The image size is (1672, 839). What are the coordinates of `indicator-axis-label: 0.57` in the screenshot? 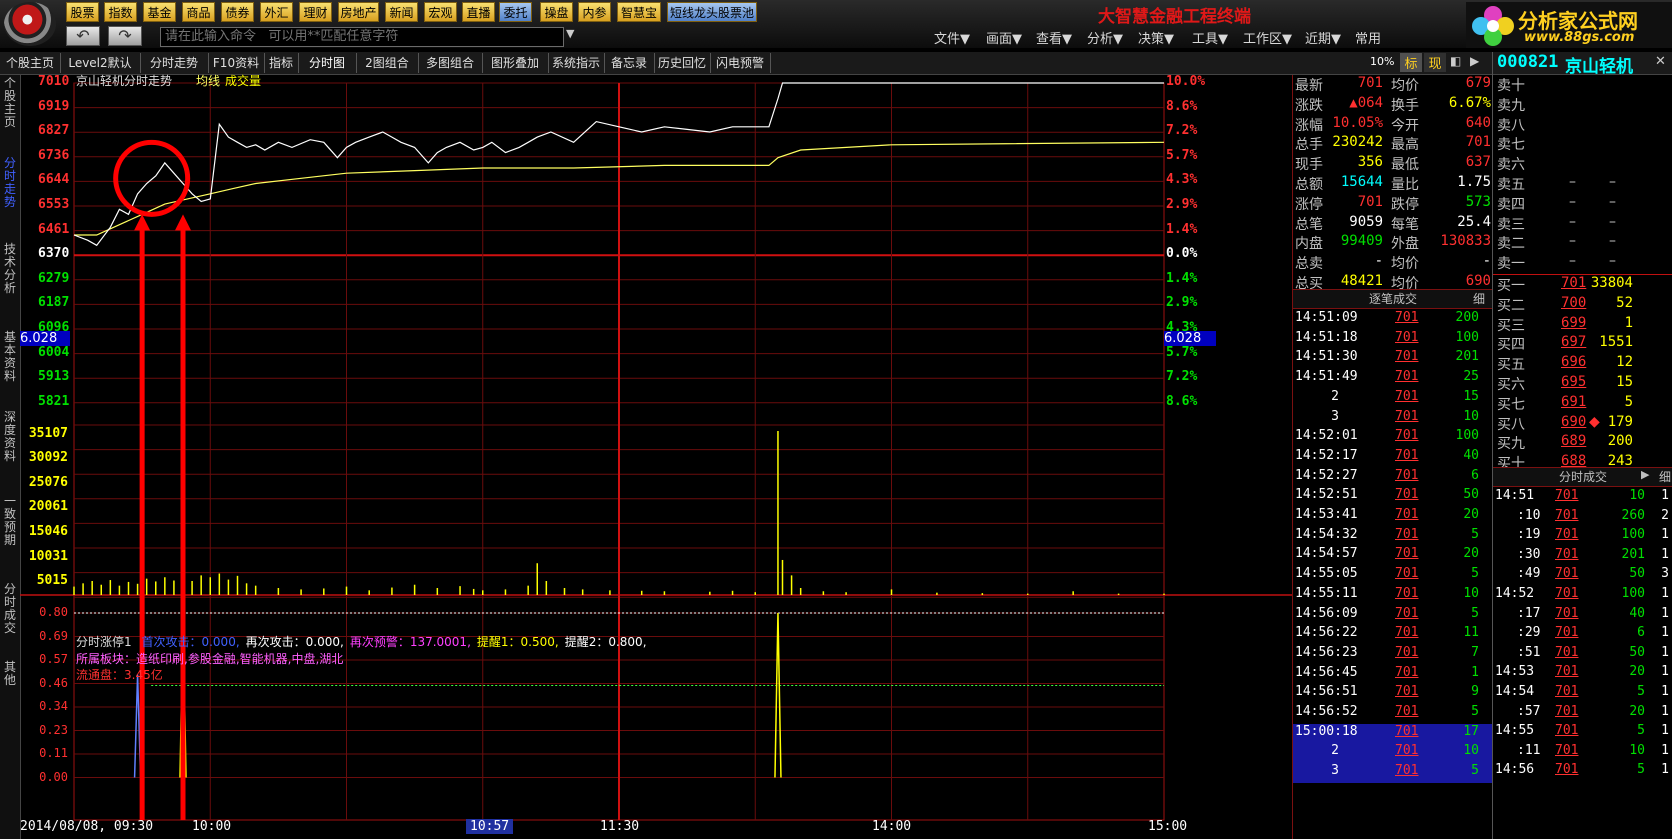 It's located at (53, 659).